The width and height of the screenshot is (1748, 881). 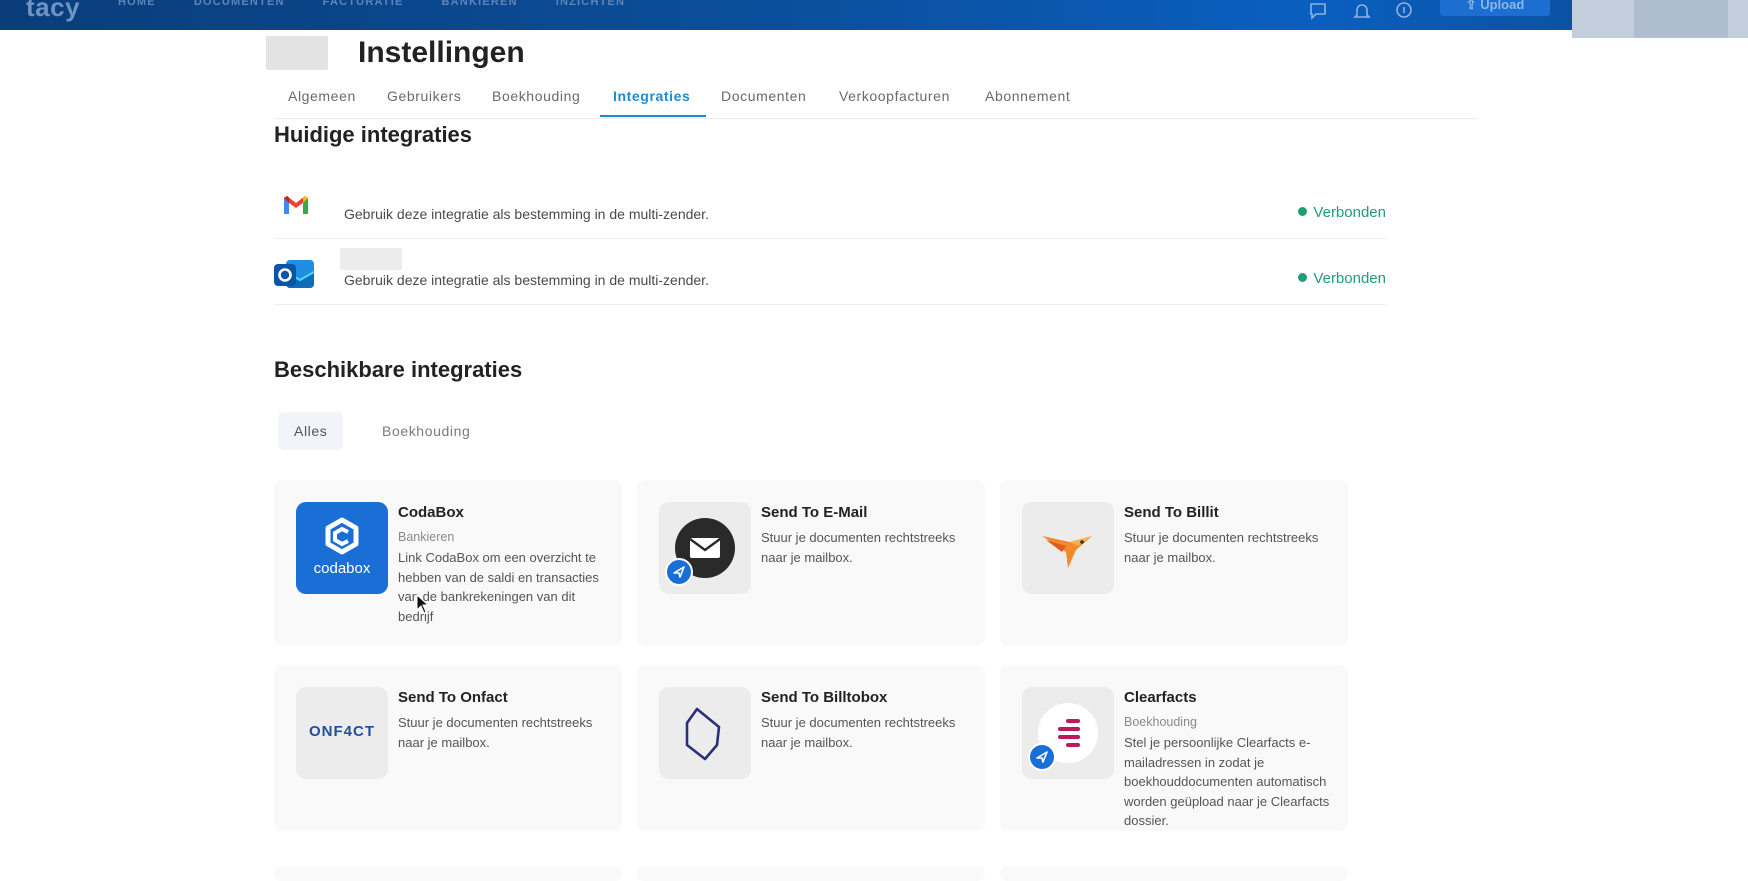 What do you see at coordinates (371, 259) in the screenshot?
I see `integration-name-placeholder` at bounding box center [371, 259].